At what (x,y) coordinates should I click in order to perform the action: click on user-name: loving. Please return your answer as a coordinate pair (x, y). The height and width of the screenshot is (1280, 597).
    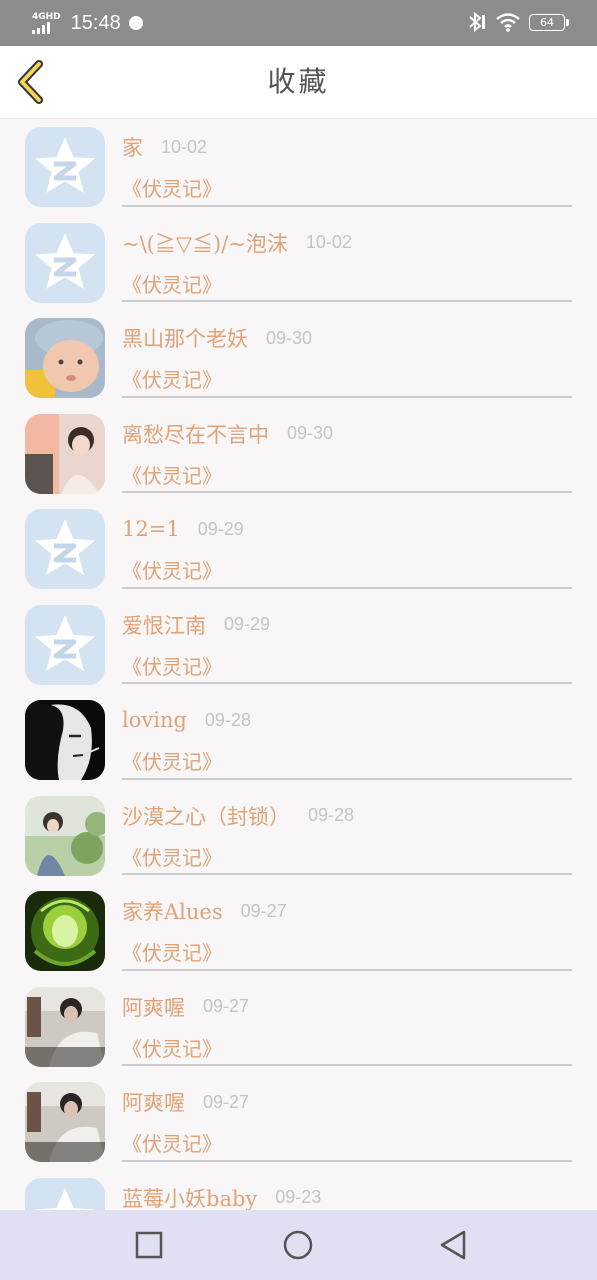
    Looking at the image, I should click on (154, 720).